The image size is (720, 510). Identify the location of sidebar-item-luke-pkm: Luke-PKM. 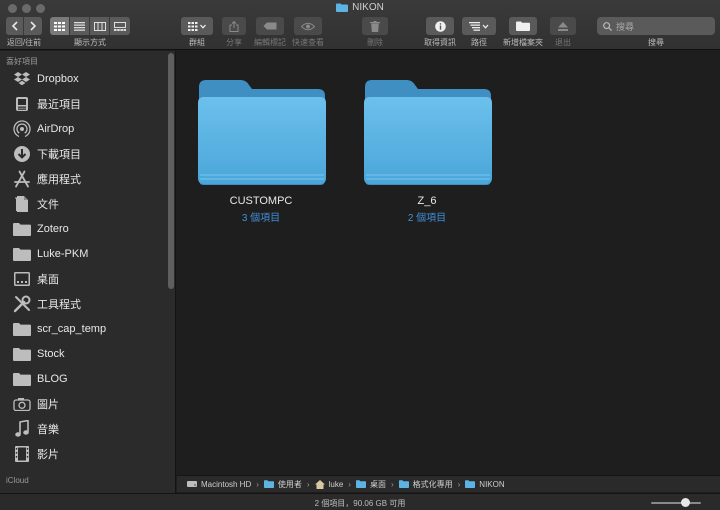
(84, 254).